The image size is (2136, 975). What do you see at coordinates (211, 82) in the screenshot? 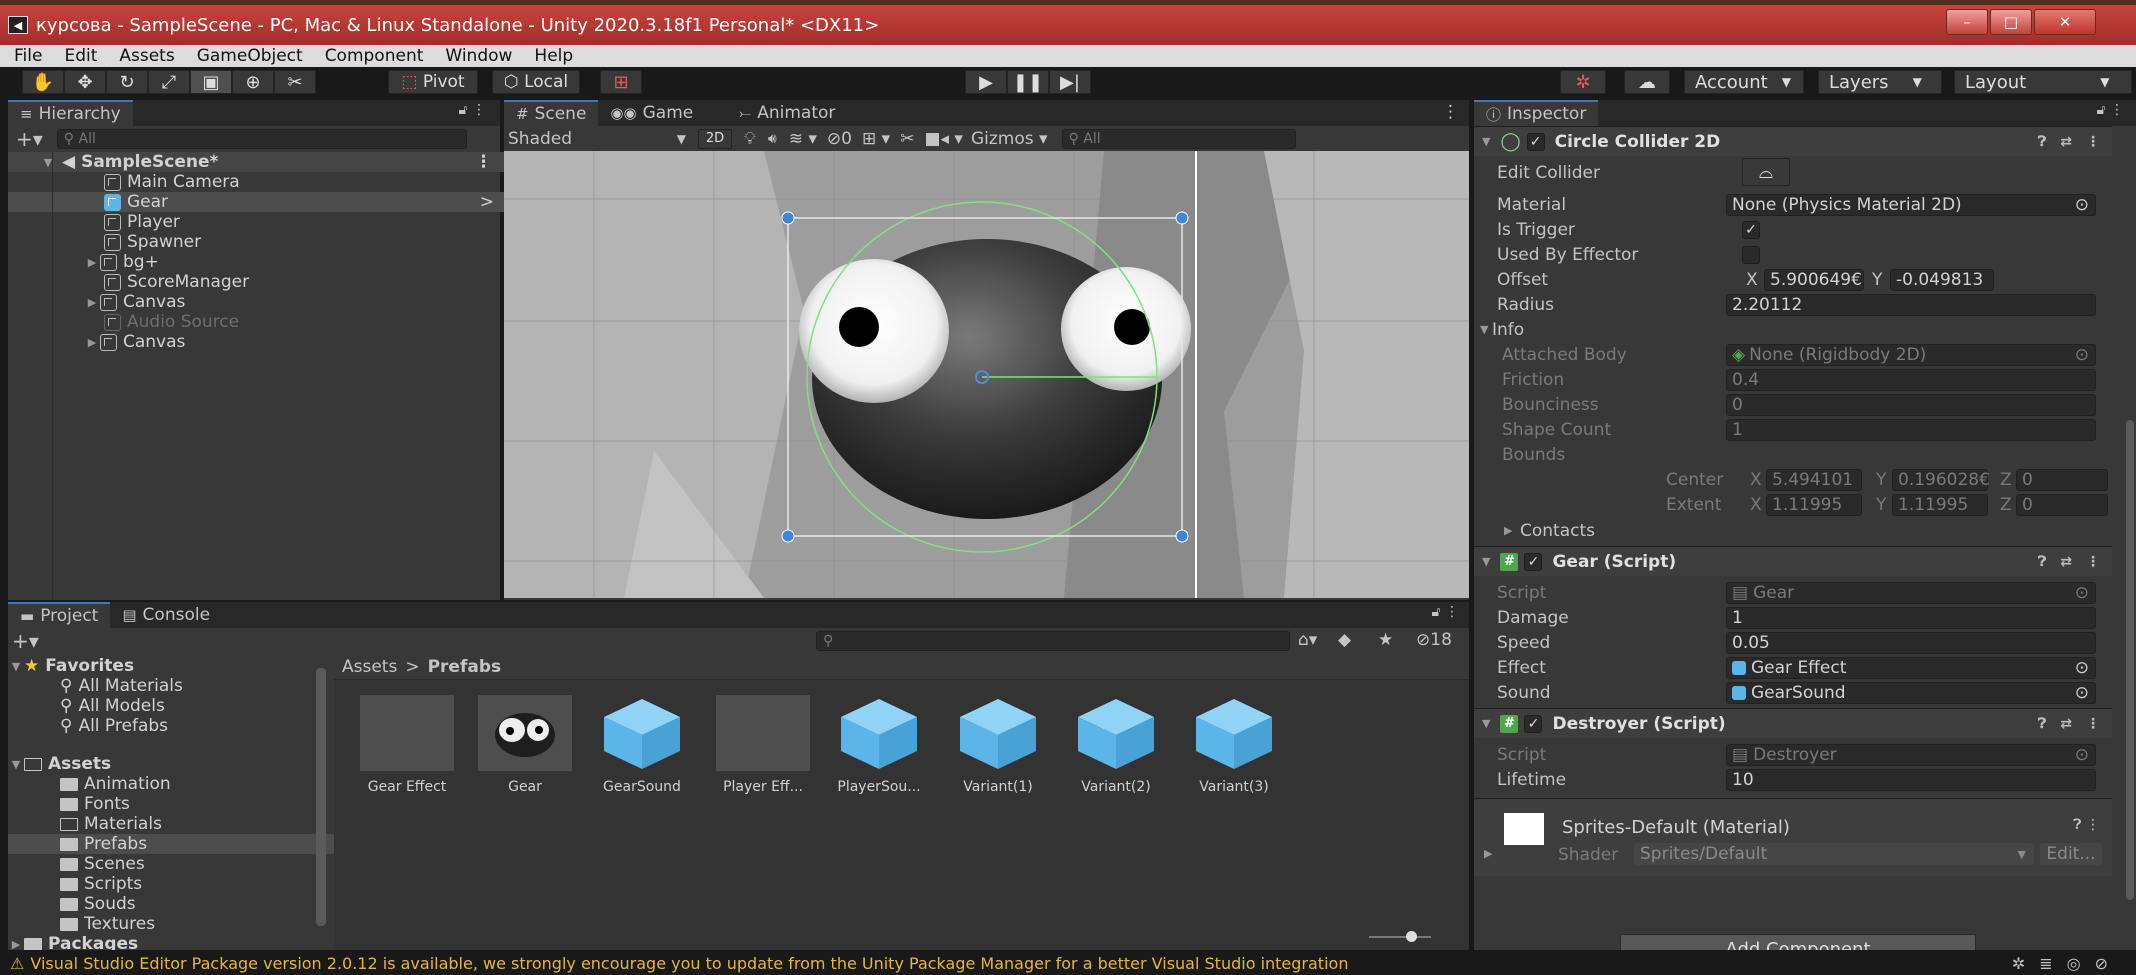
I see `rect-tool-icon: ▣` at bounding box center [211, 82].